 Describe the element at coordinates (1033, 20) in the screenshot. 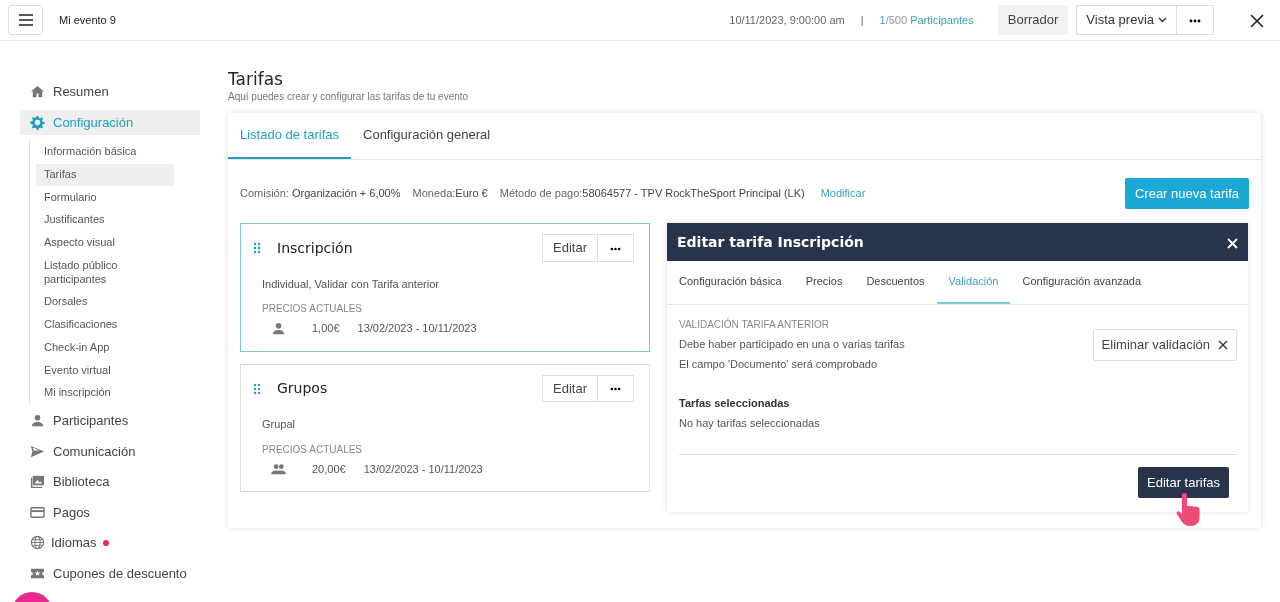

I see `status-button: Borrador` at that location.